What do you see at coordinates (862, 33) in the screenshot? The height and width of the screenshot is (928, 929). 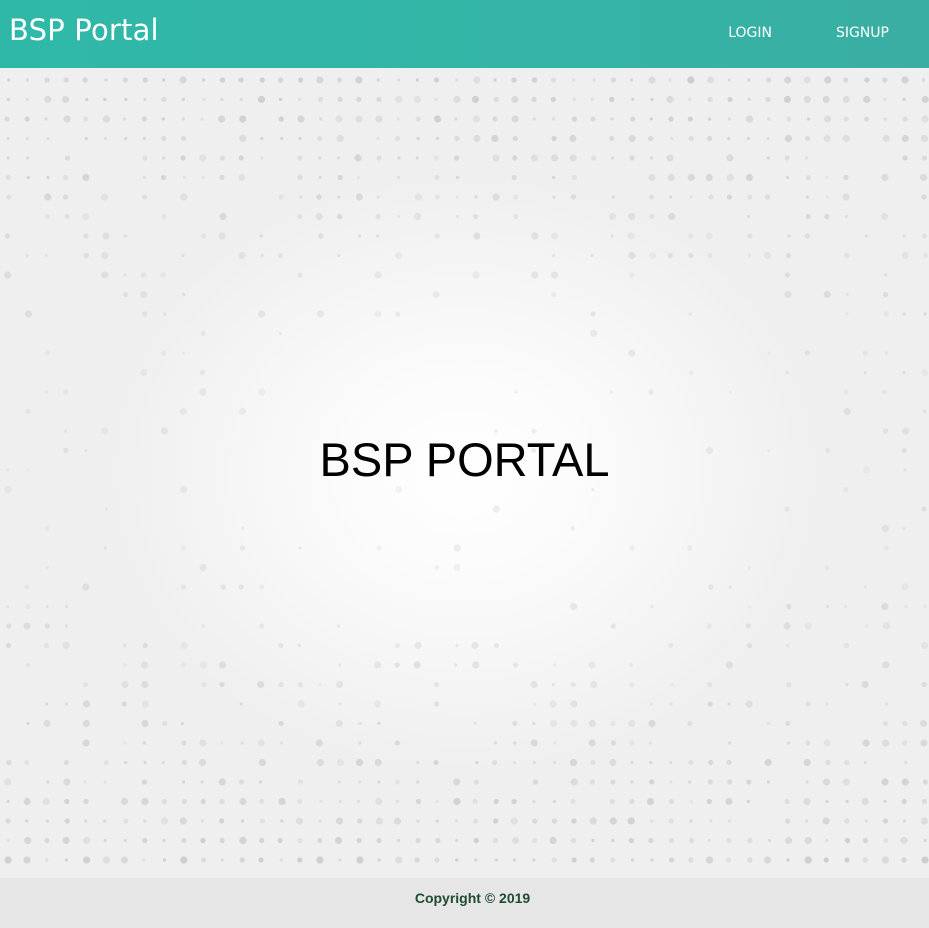 I see `signup-link: SIGNUP` at bounding box center [862, 33].